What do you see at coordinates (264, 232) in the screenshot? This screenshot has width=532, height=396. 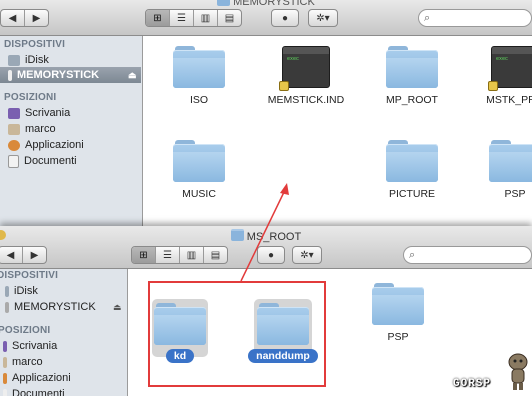 I see `drag-arrow` at bounding box center [264, 232].